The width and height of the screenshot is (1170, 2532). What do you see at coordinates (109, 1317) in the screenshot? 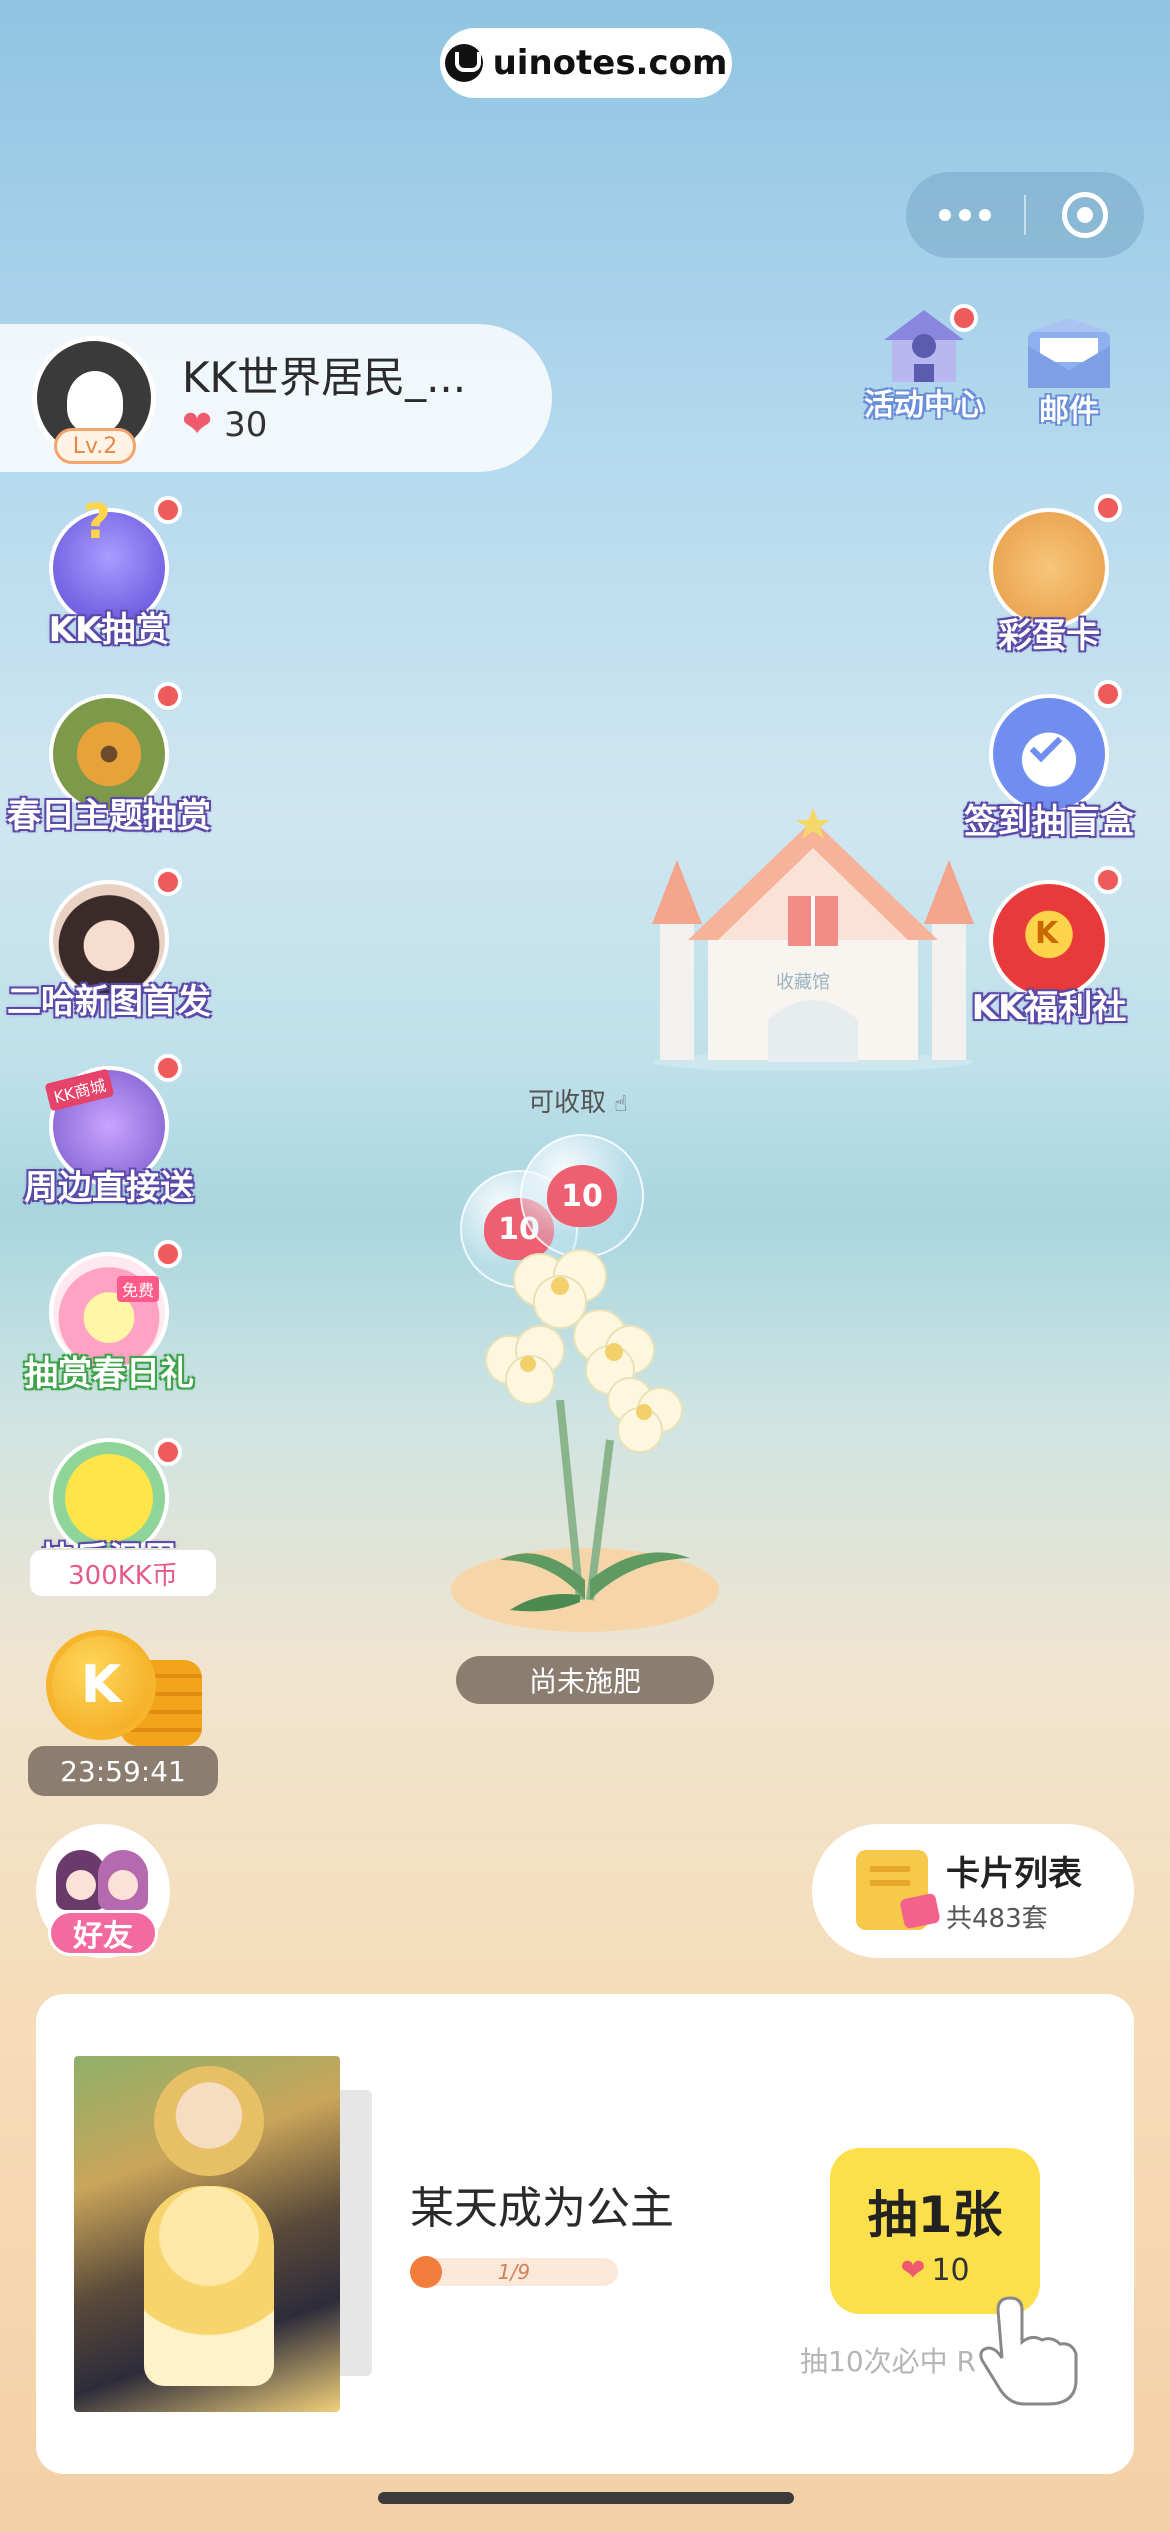
I see `spring-gift-button: 免费 抽赏春日礼` at bounding box center [109, 1317].